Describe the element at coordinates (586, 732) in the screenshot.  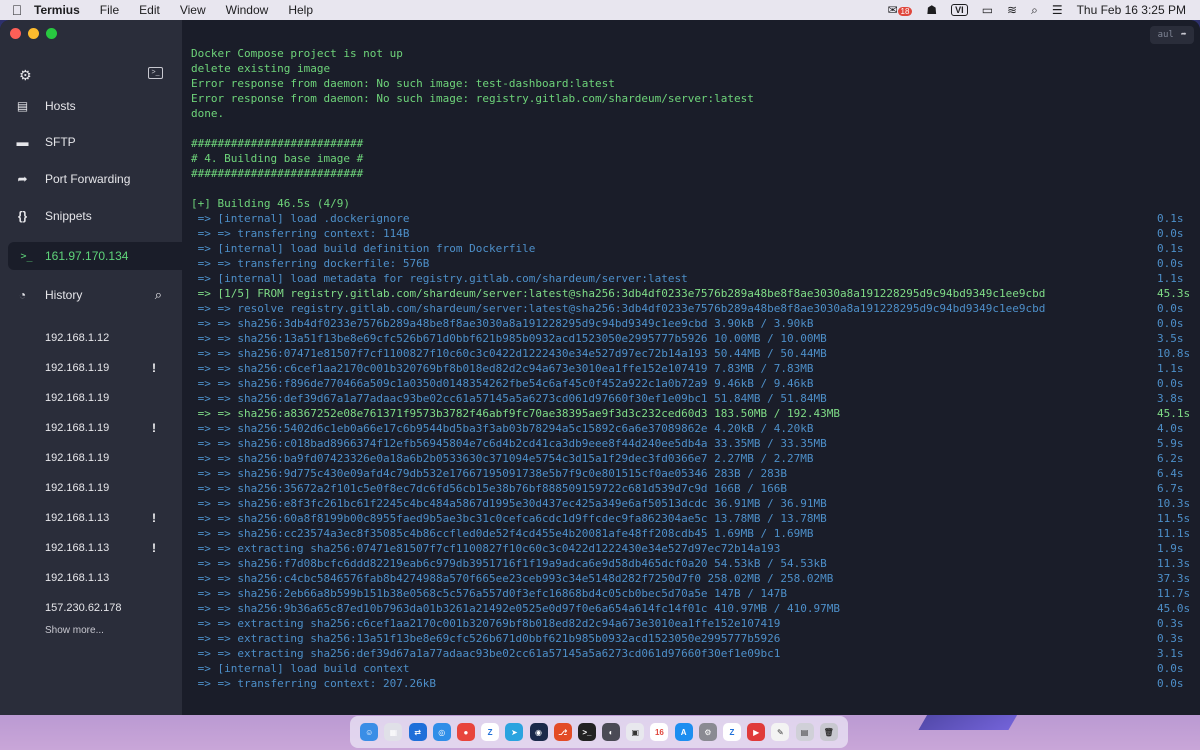
I see `terminal-icon: >_` at that location.